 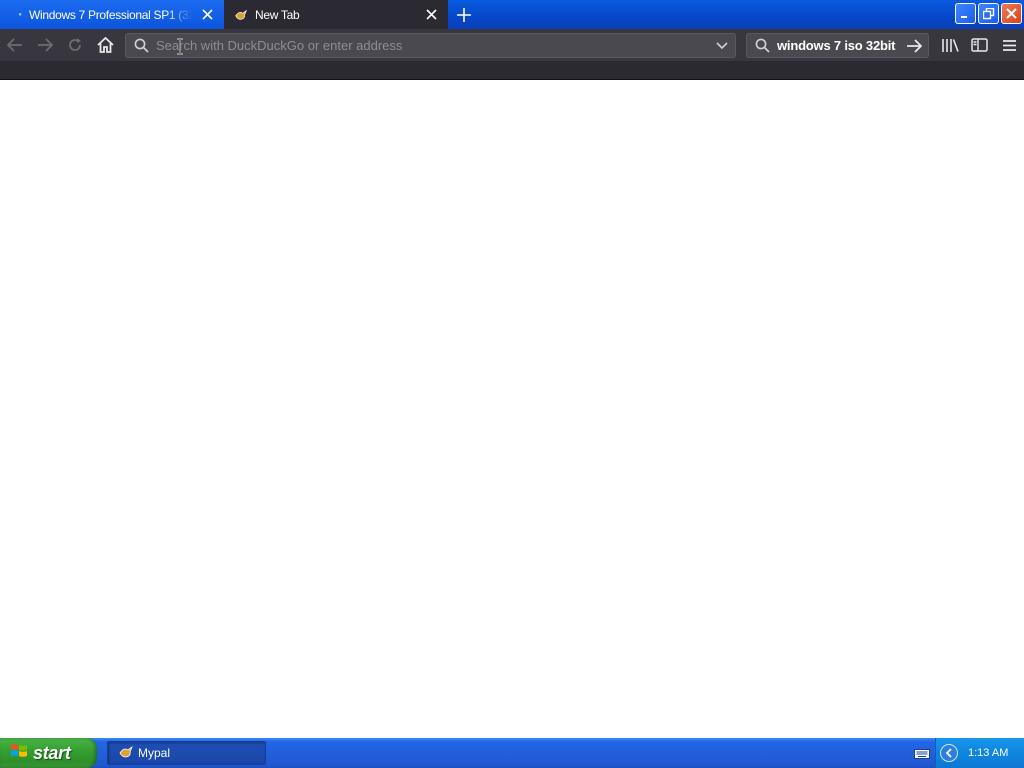 I want to click on taskbar-item-label: Mypal, so click(x=154, y=753).